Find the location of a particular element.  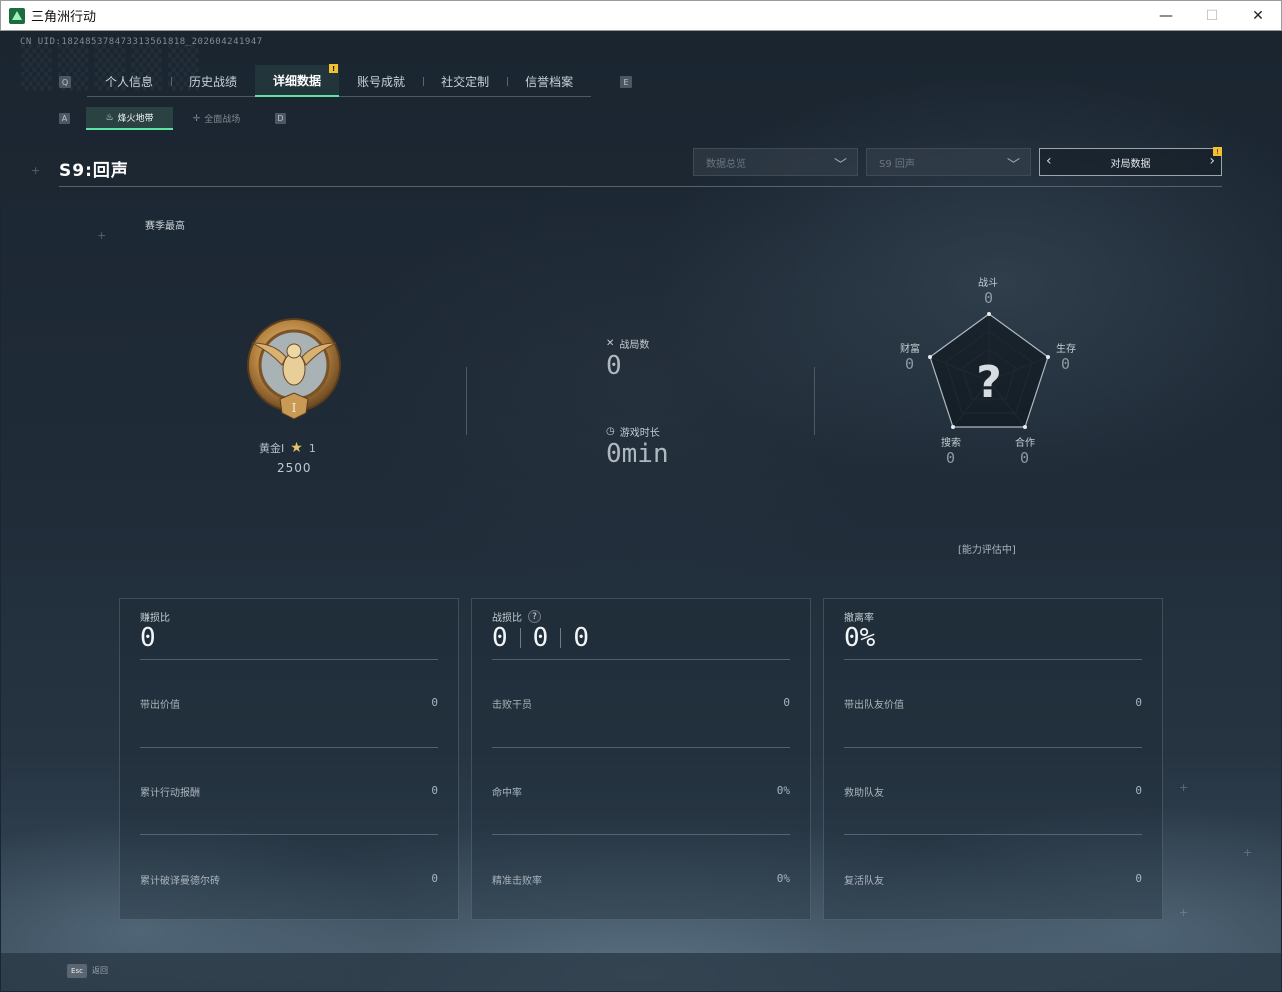

kill-death-card: 战损比 ? 0 0 0 击败干员 0 命中率 0% 精准击败率 0% is located at coordinates (641, 759).